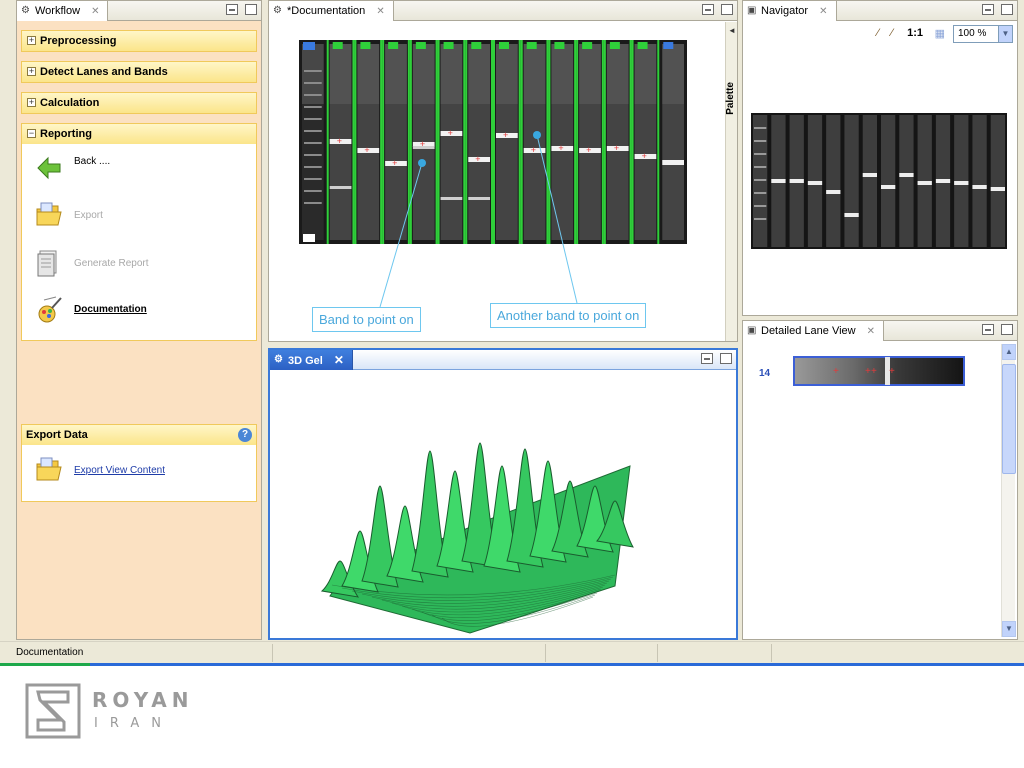  Describe the element at coordinates (239, 11) in the screenshot. I see `workflow-window-buttons` at that location.